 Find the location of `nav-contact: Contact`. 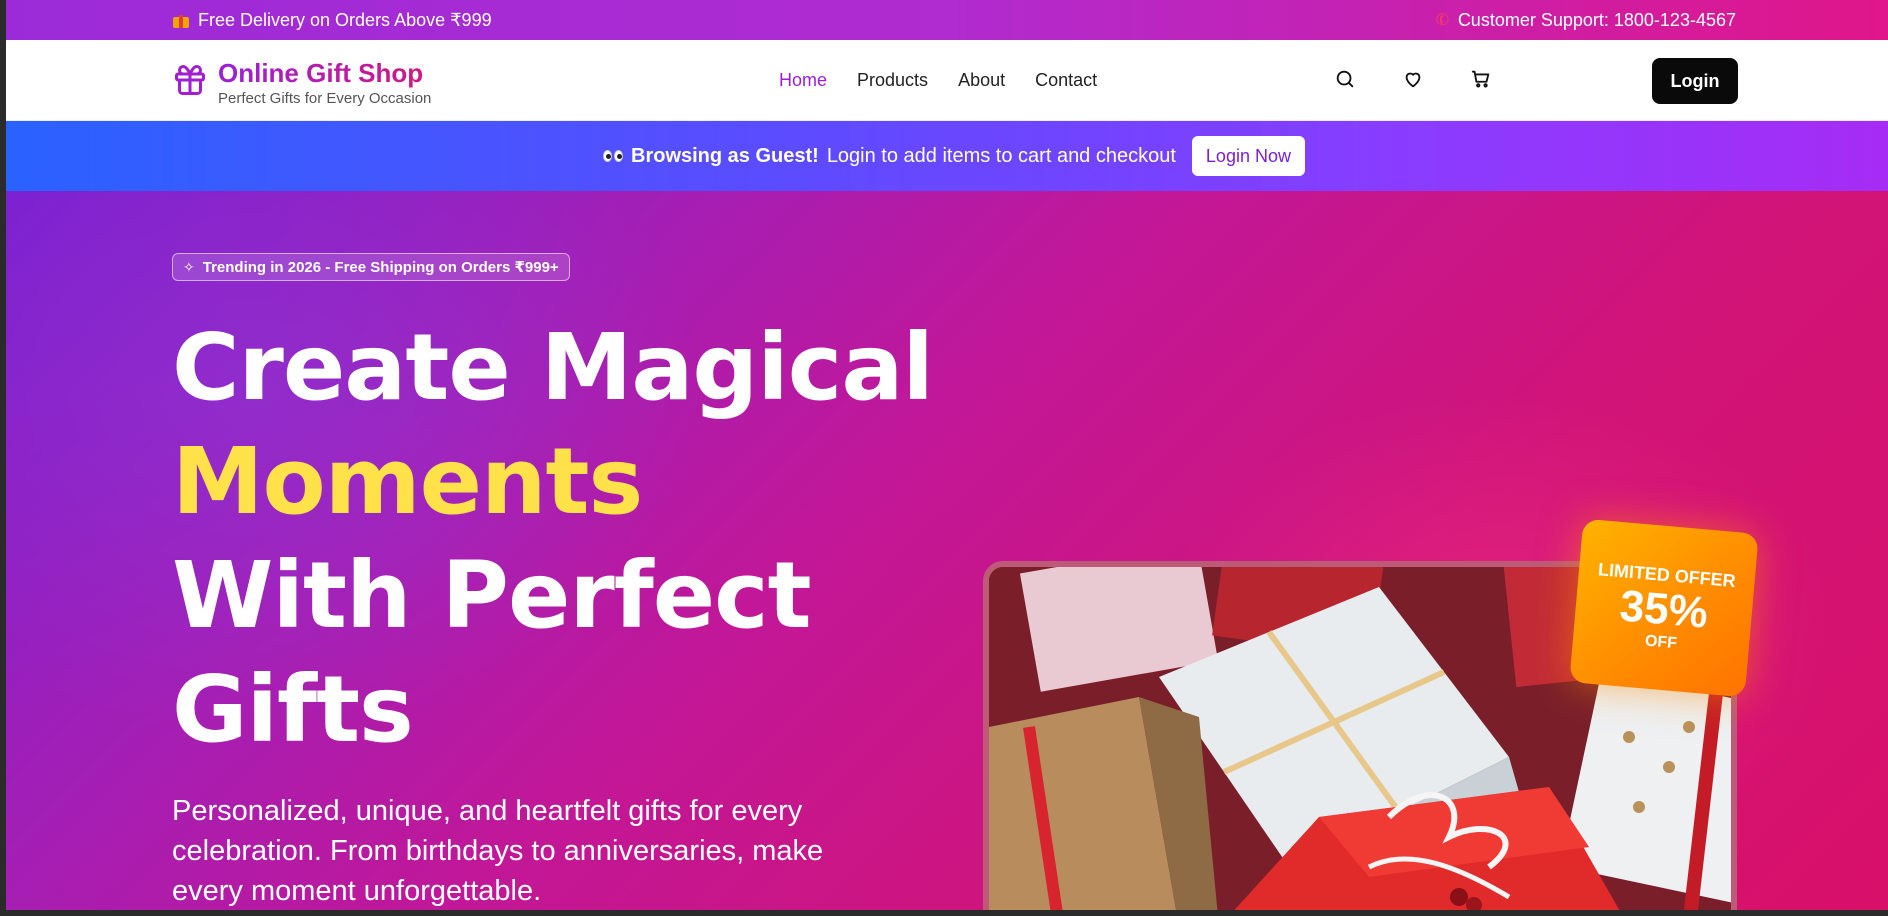

nav-contact: Contact is located at coordinates (1066, 80).